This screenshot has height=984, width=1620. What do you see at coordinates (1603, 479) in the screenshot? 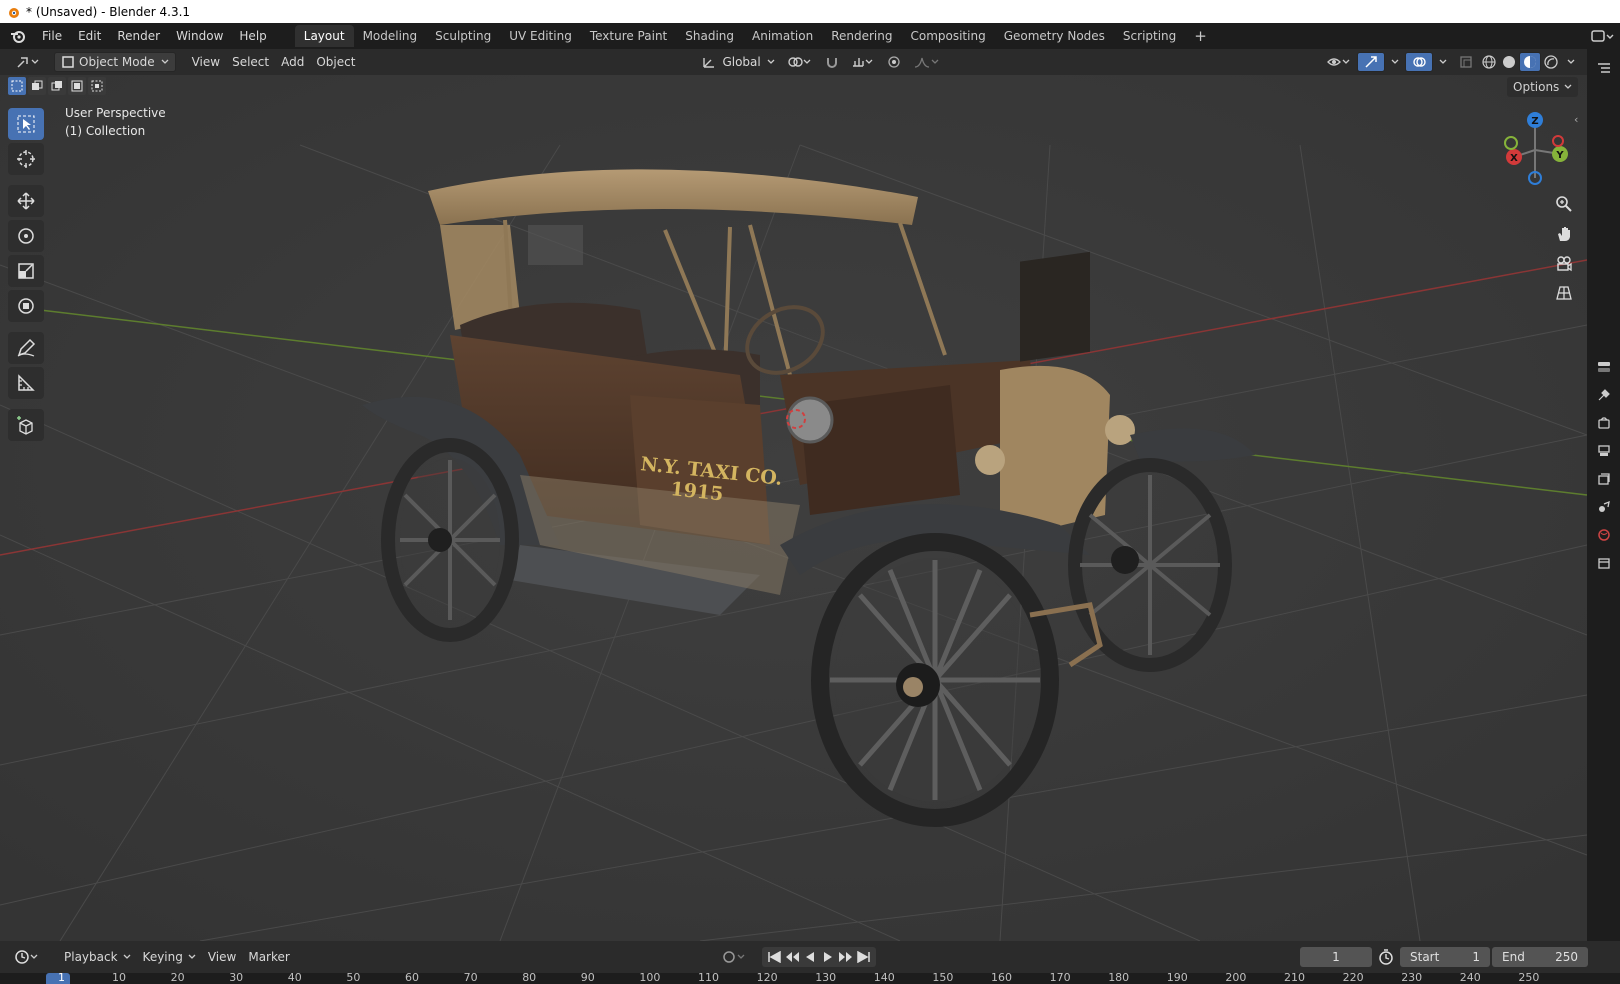
I see `view-layer-properties-icon` at bounding box center [1603, 479].